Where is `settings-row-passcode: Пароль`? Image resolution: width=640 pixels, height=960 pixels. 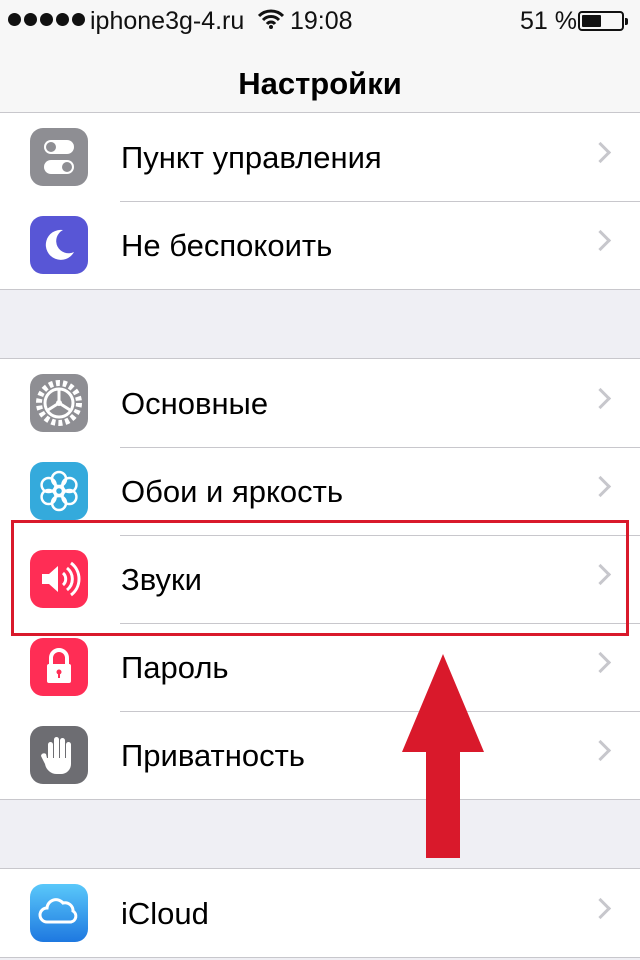 settings-row-passcode: Пароль is located at coordinates (320, 667).